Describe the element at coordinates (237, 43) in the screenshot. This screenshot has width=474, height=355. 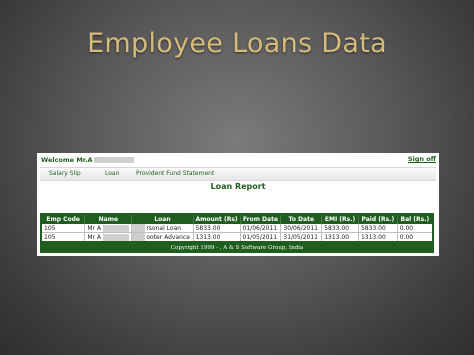
I see `slide-title: Employee Loans Data` at that location.